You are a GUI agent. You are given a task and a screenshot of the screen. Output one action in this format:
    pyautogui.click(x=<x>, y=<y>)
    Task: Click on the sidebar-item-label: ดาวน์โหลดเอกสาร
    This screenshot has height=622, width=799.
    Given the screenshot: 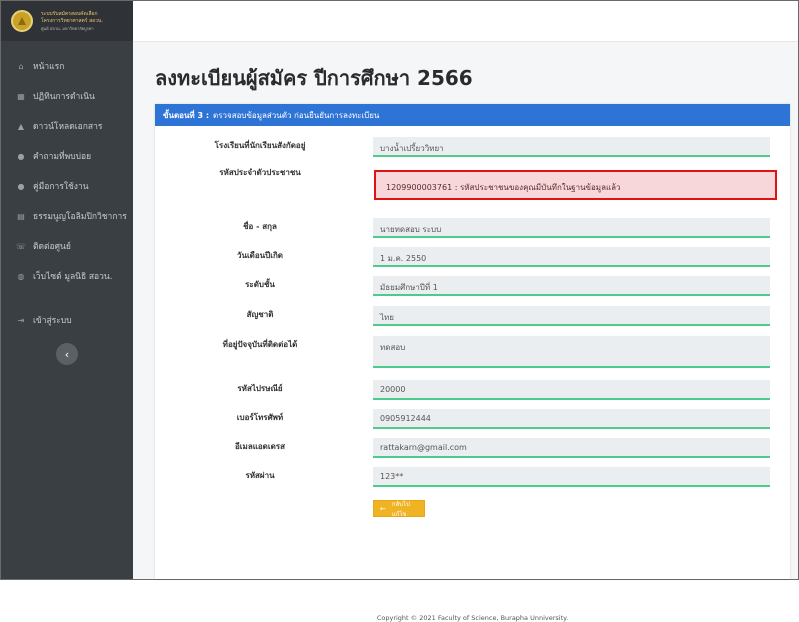 What is the action you would take?
    pyautogui.click(x=68, y=127)
    